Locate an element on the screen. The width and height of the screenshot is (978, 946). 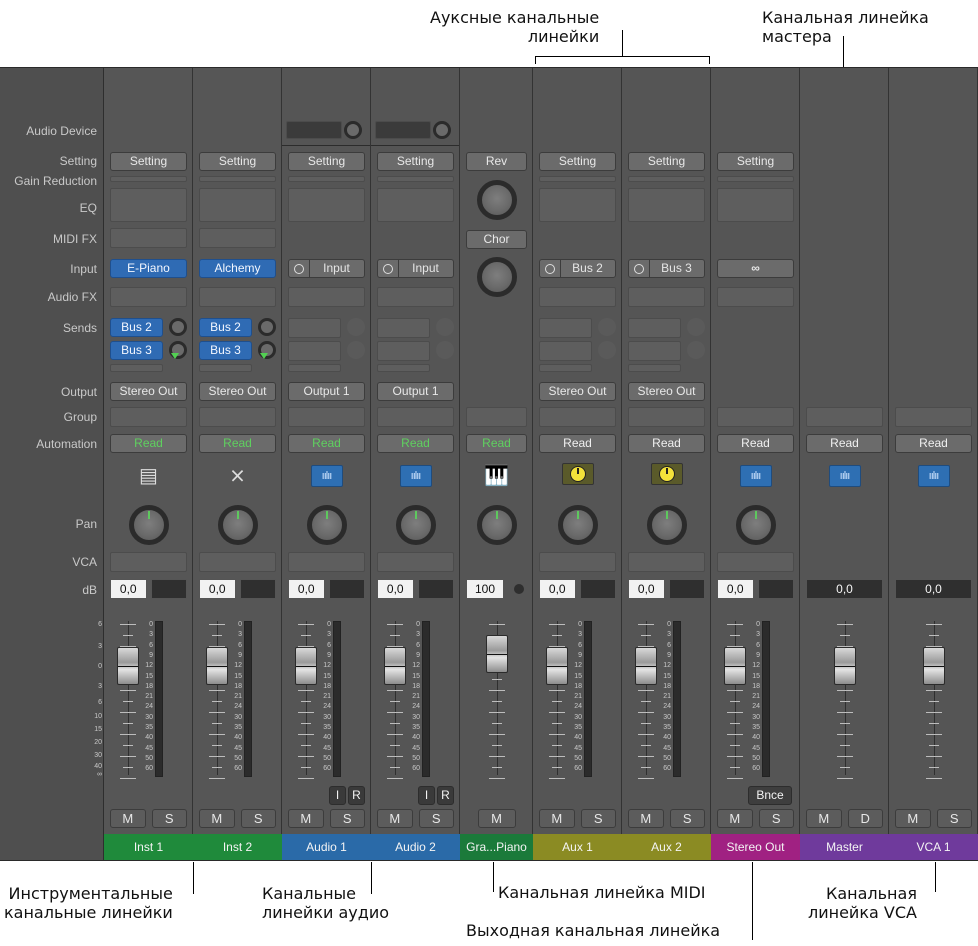
track-name-label: Audio 2 is located at coordinates (415, 847).